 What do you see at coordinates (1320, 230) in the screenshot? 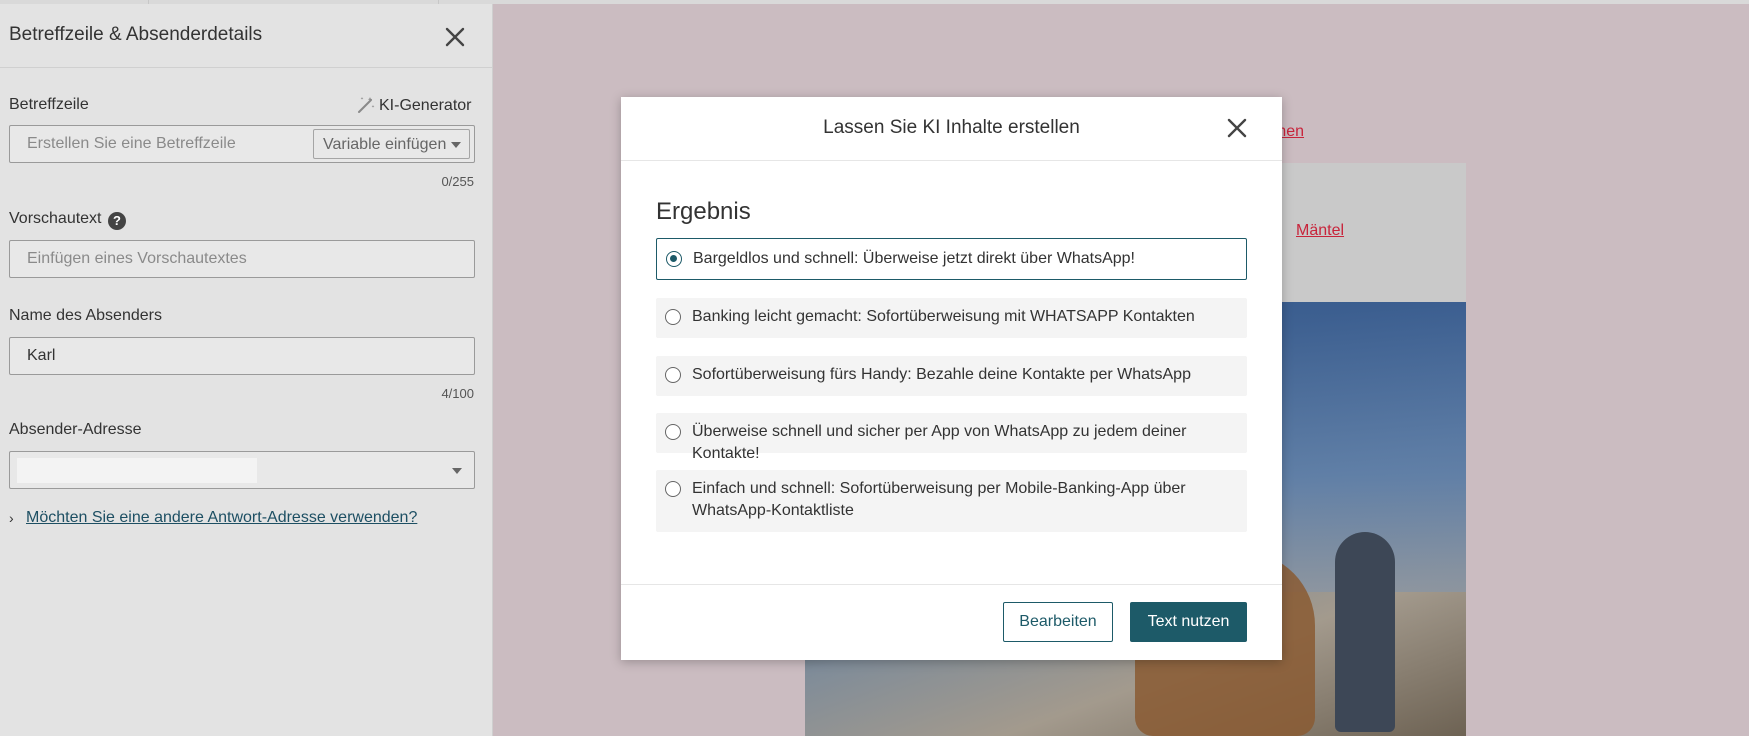
I see `background-link-coats: Mäntel` at bounding box center [1320, 230].